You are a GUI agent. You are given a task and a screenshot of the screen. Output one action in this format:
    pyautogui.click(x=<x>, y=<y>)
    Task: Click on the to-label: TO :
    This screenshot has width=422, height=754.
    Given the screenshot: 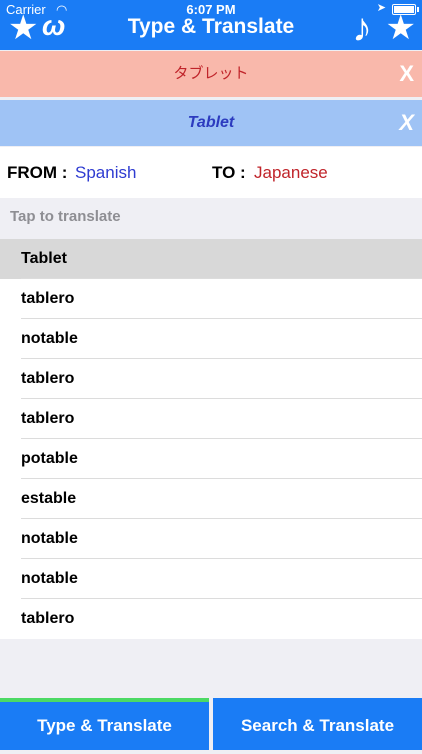 What is the action you would take?
    pyautogui.click(x=229, y=172)
    